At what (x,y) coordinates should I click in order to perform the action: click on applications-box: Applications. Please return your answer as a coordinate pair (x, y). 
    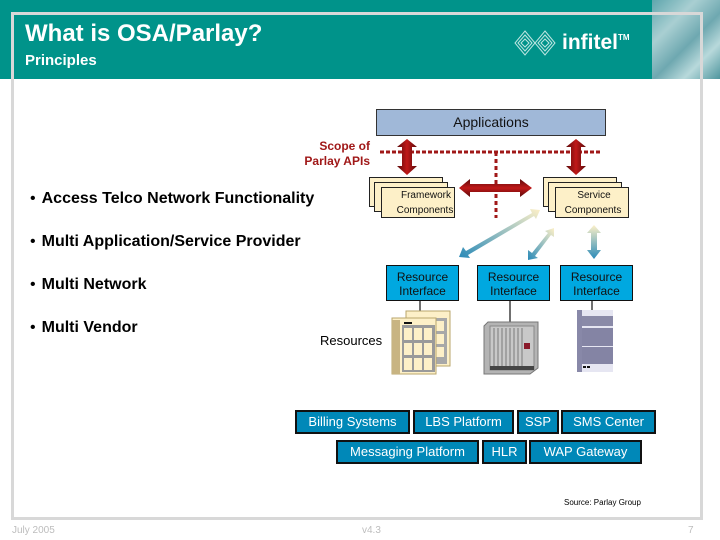
    Looking at the image, I should click on (491, 122).